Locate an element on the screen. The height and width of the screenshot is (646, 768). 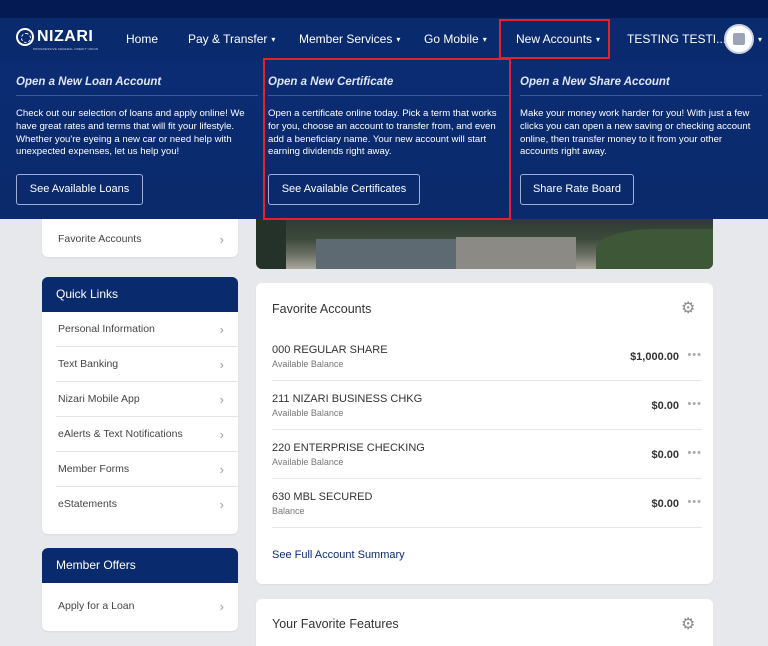
favorite-accounts-title: Favorite Accounts is located at coordinates (322, 309).